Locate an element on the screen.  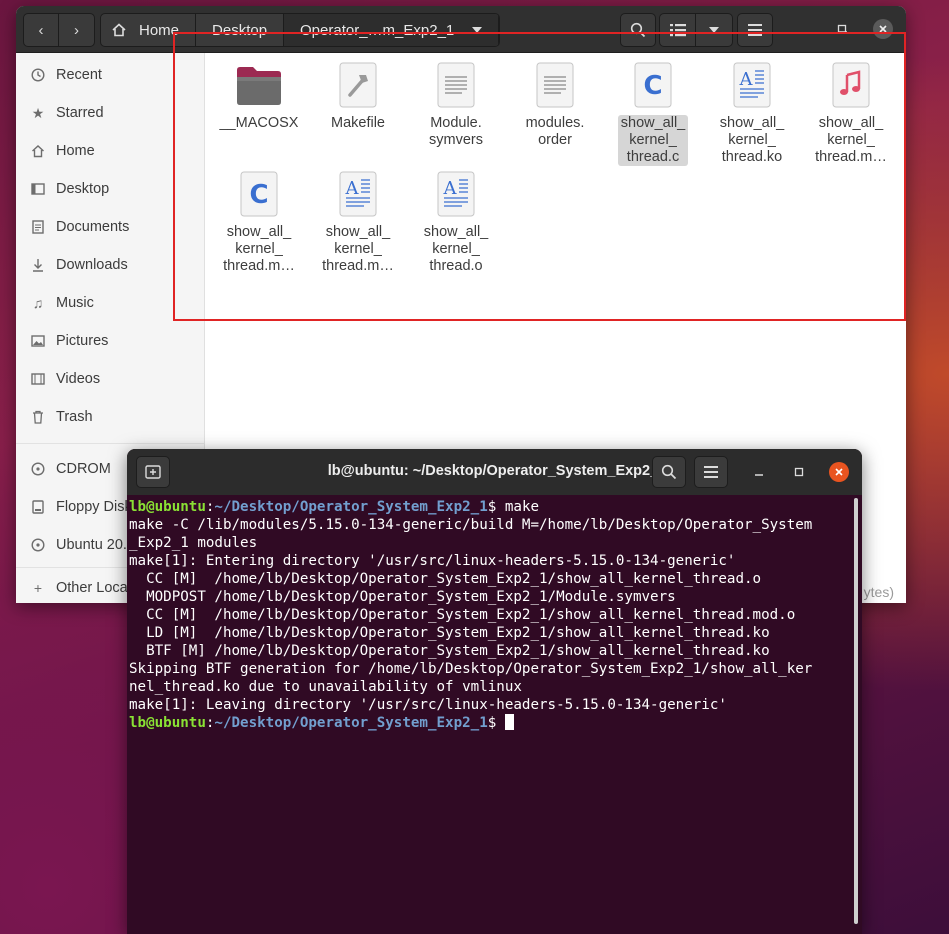
terminal-search-button is located at coordinates (669, 472).